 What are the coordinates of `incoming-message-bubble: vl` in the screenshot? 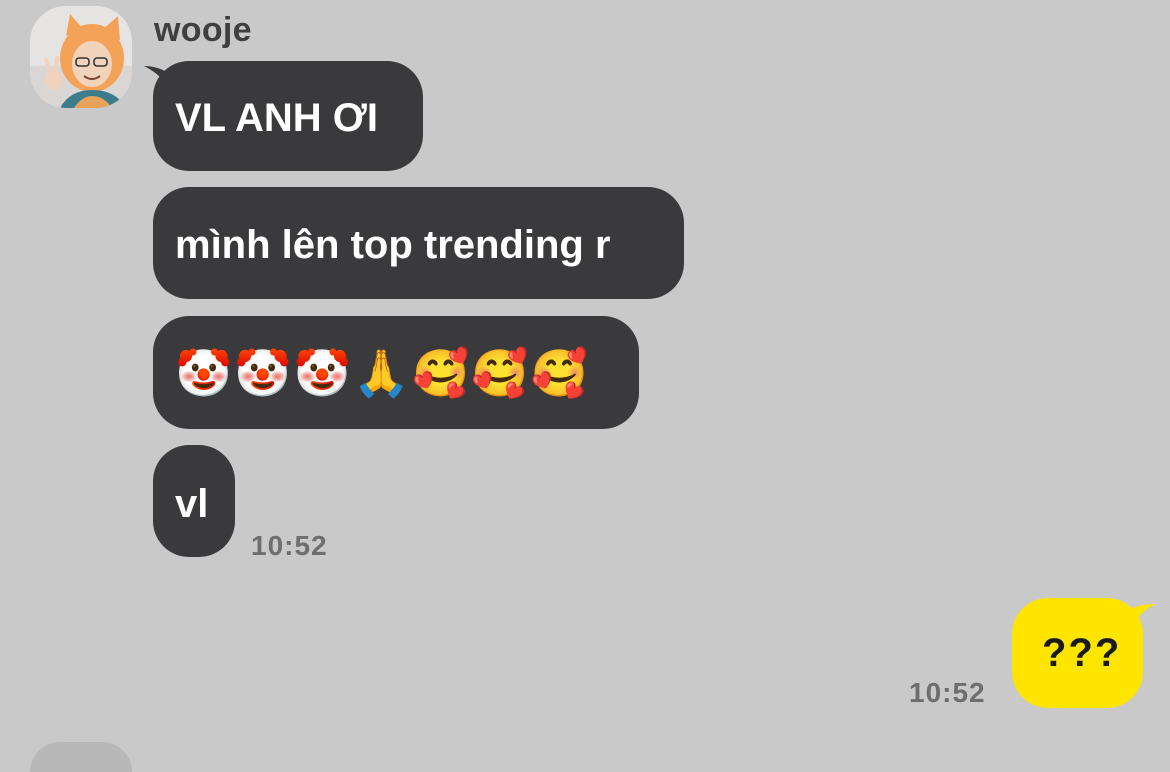 It's located at (194, 501).